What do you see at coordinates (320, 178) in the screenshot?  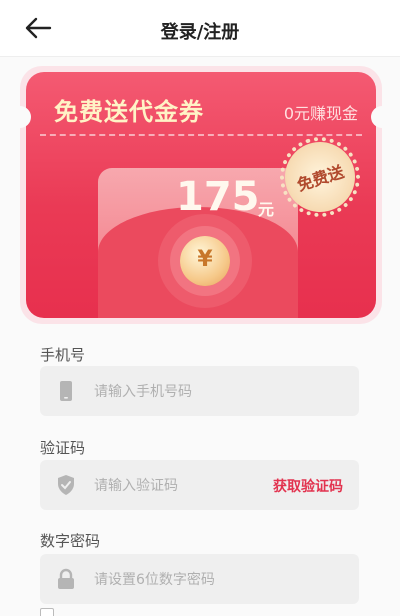 I see `badge-label: 免费送` at bounding box center [320, 178].